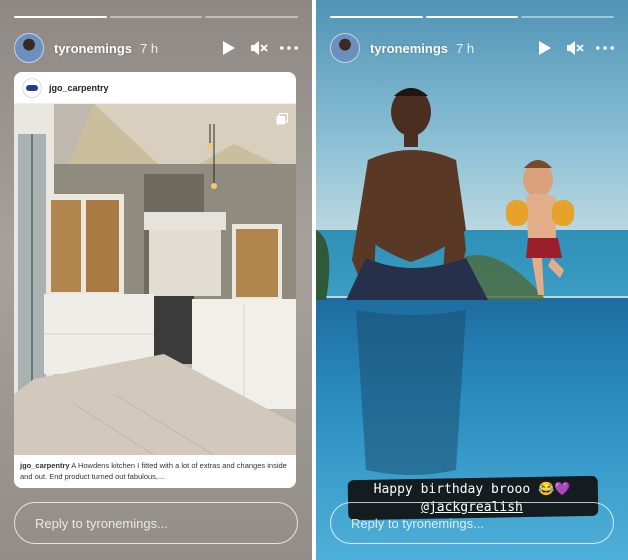  I want to click on shared-post-username: jgo_carpentry, so click(79, 88).